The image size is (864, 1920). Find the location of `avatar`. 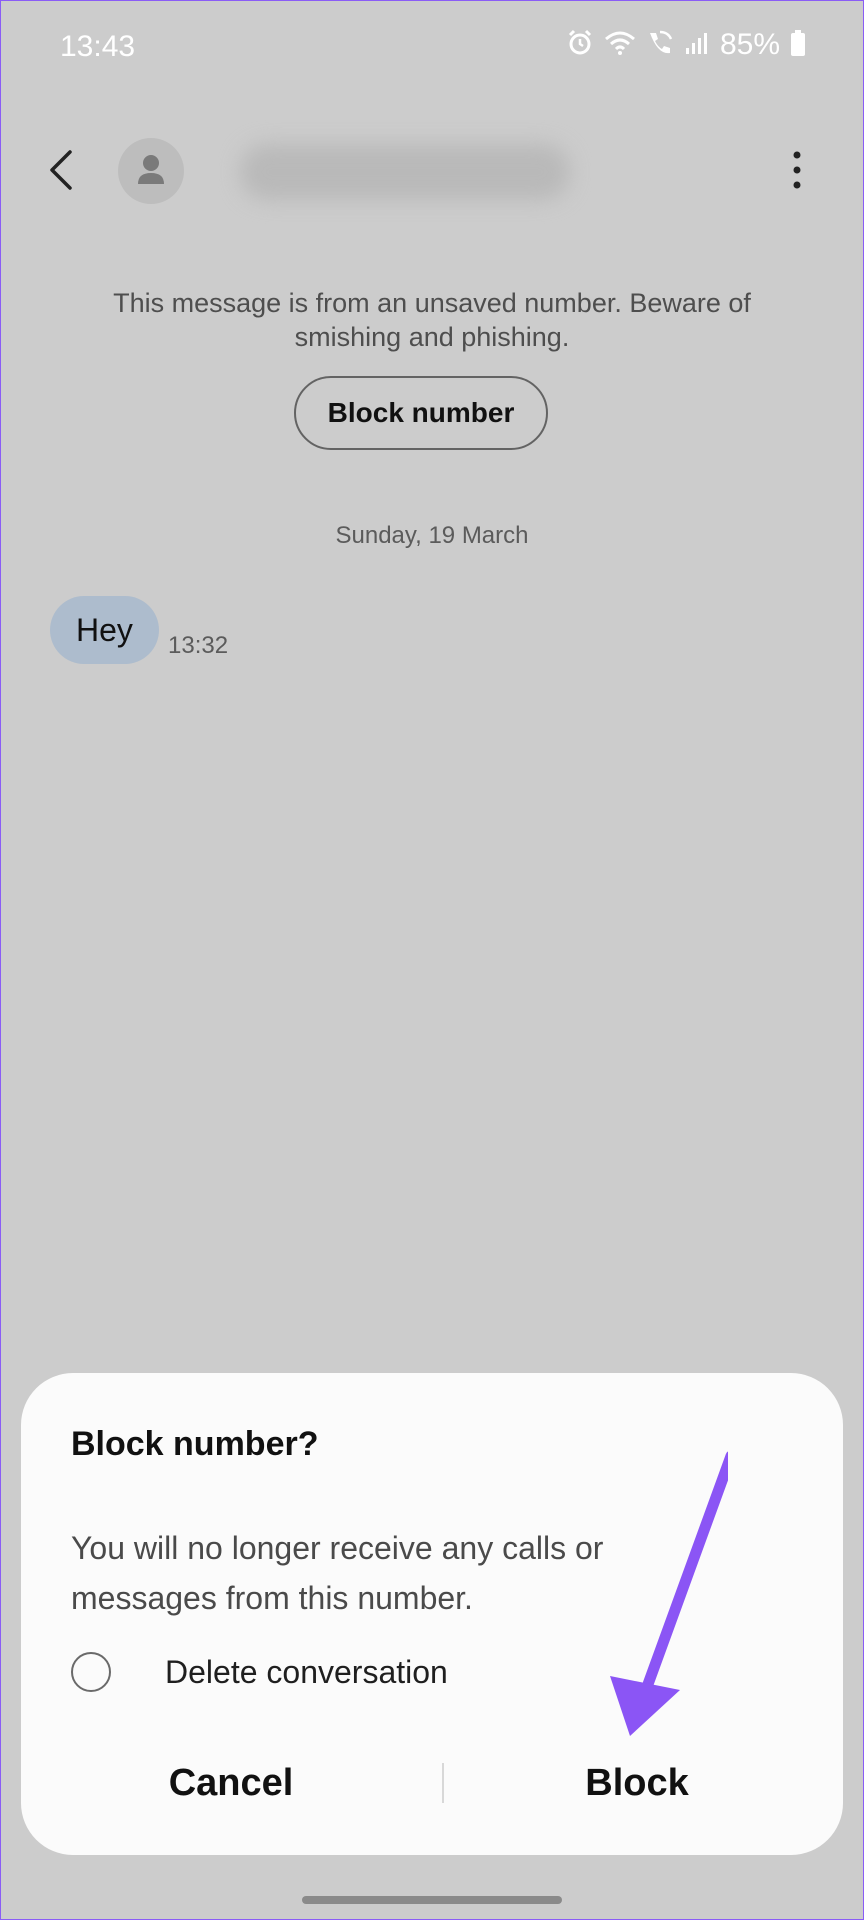

avatar is located at coordinates (151, 171).